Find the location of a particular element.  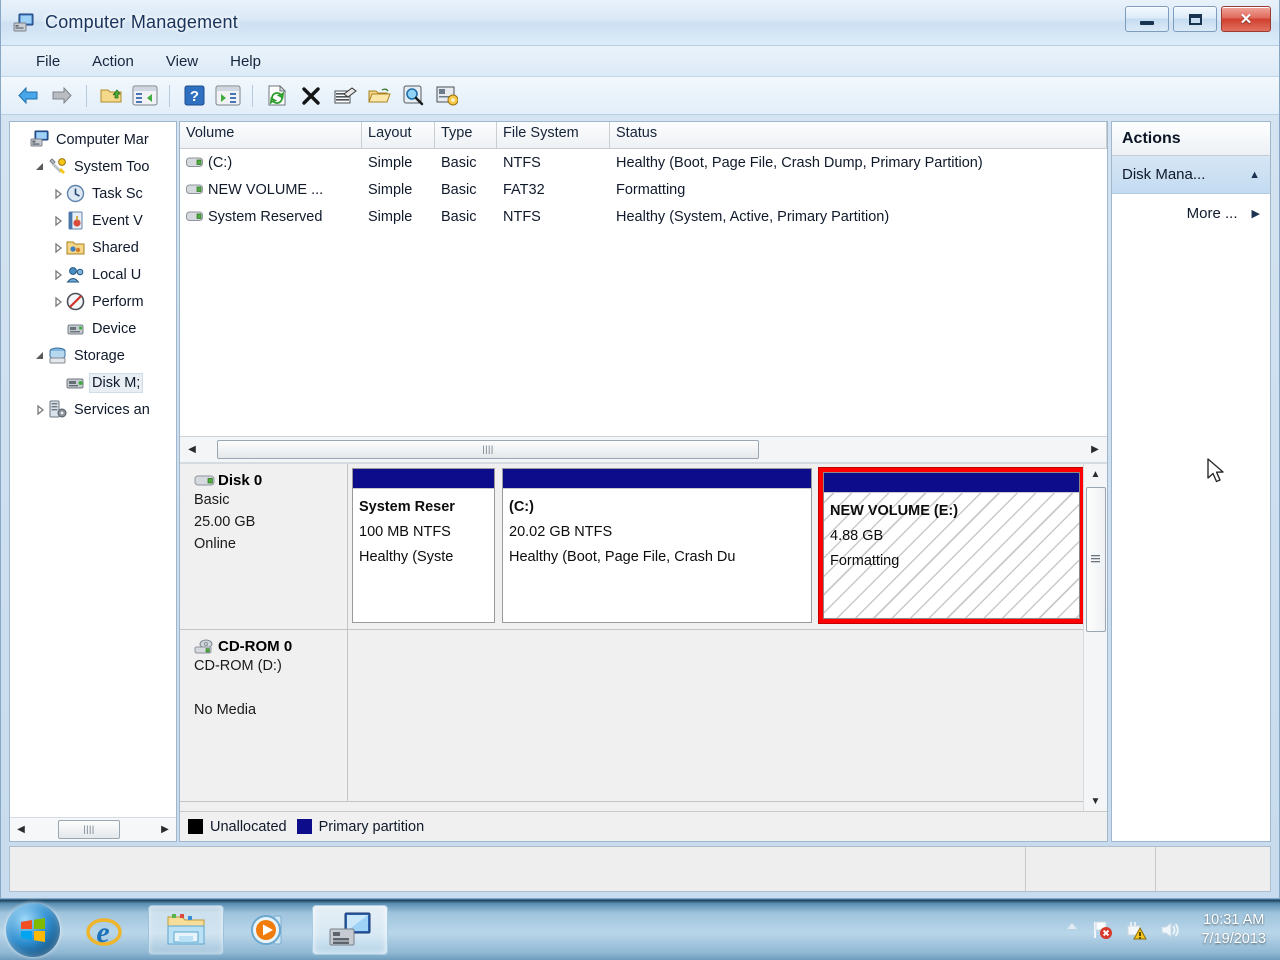

disk-info-disk-0: Disk 0 Basic 25.00 GB Online is located at coordinates (264, 547).